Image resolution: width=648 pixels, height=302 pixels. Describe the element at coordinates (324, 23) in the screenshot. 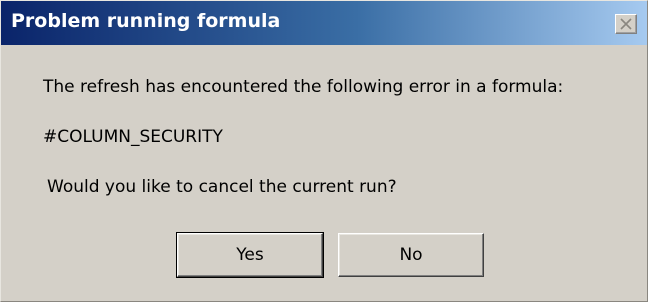

I see `title-bar: Problem running formula` at that location.